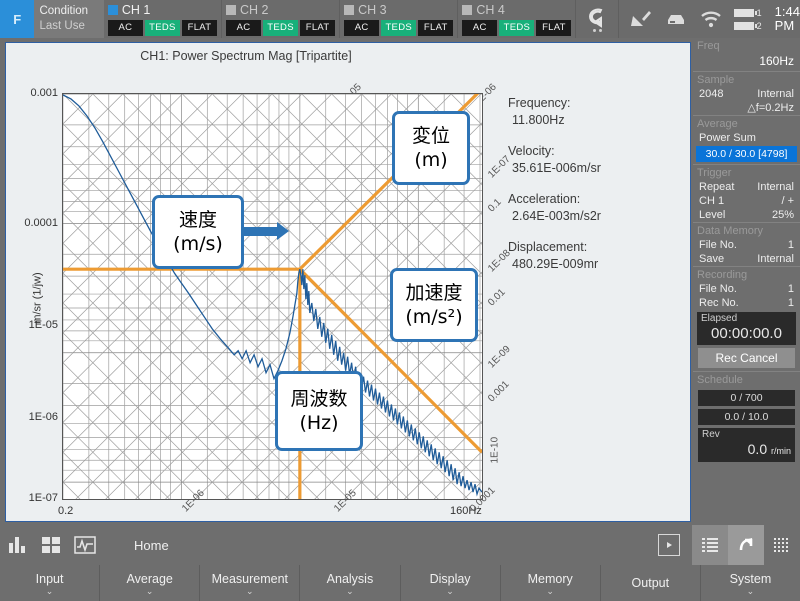 Image resolution: width=800 pixels, height=601 pixels. Describe the element at coordinates (746, 154) in the screenshot. I see `average-progress: 30.0 / 30.0 [4798]` at that location.